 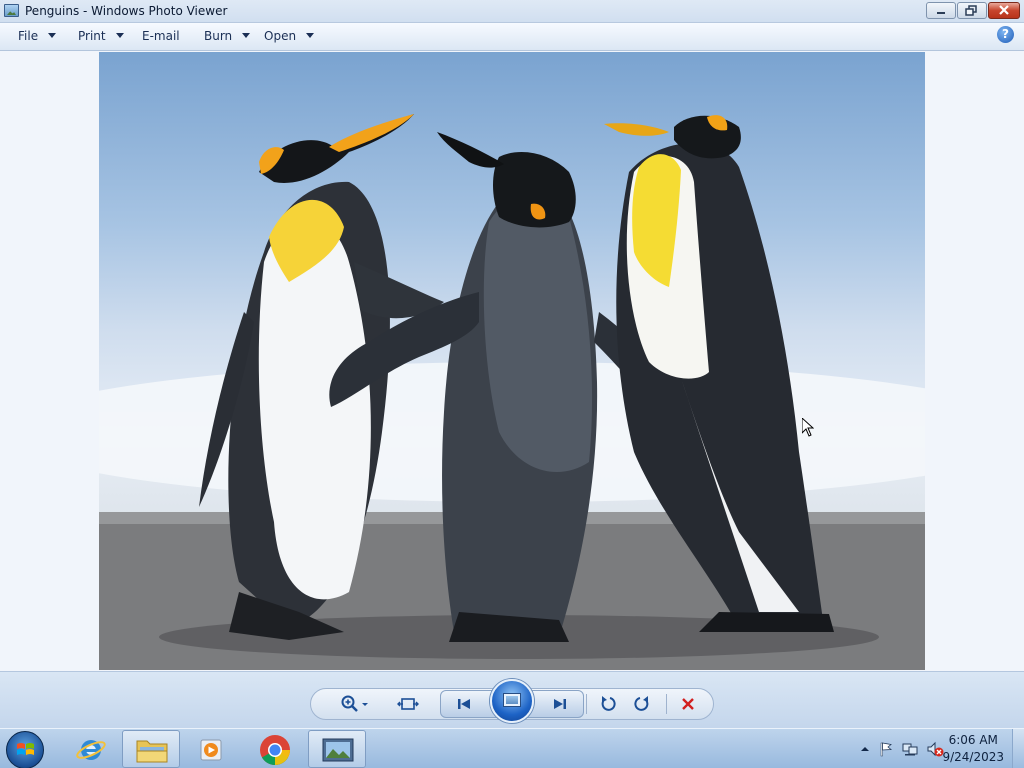 I want to click on restore-icon, so click(x=971, y=10).